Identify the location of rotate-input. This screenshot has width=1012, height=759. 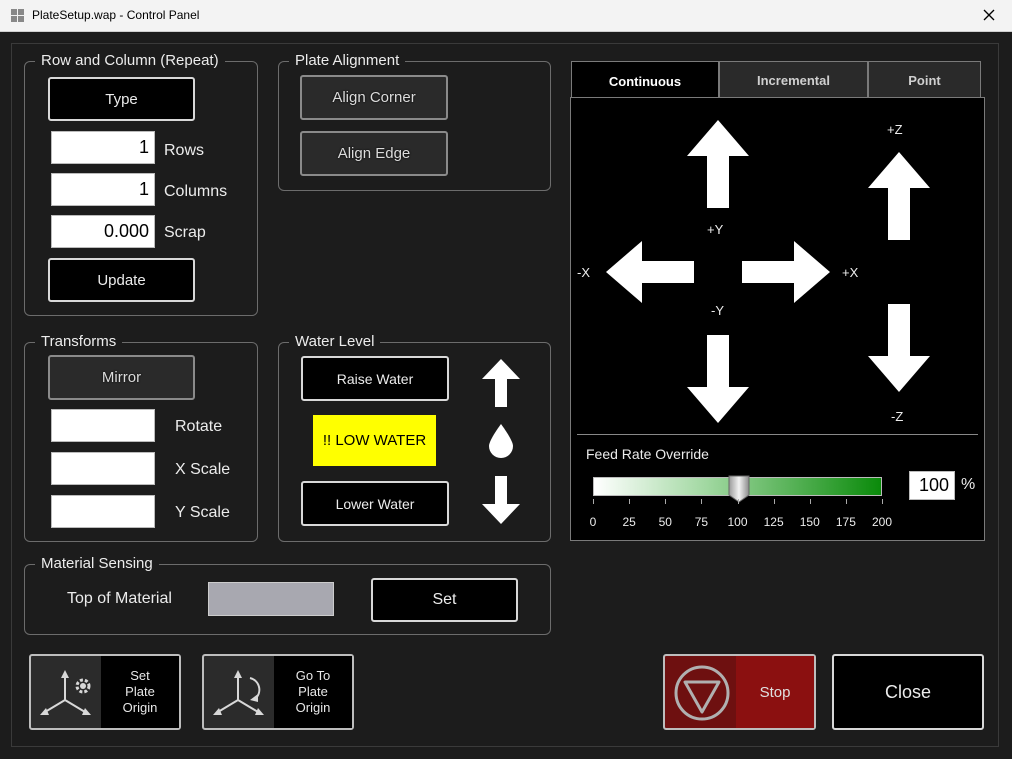
(103, 425).